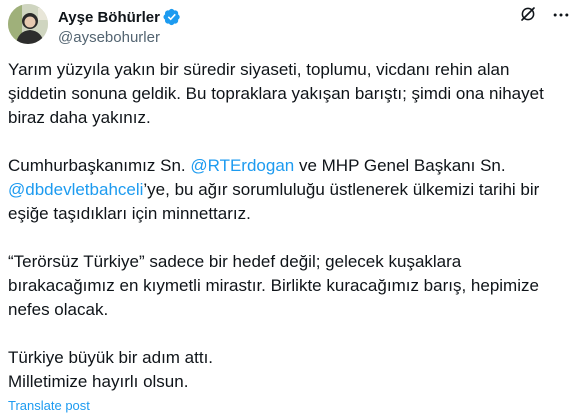 This screenshot has width=587, height=414. I want to click on grok-icon, so click(528, 14).